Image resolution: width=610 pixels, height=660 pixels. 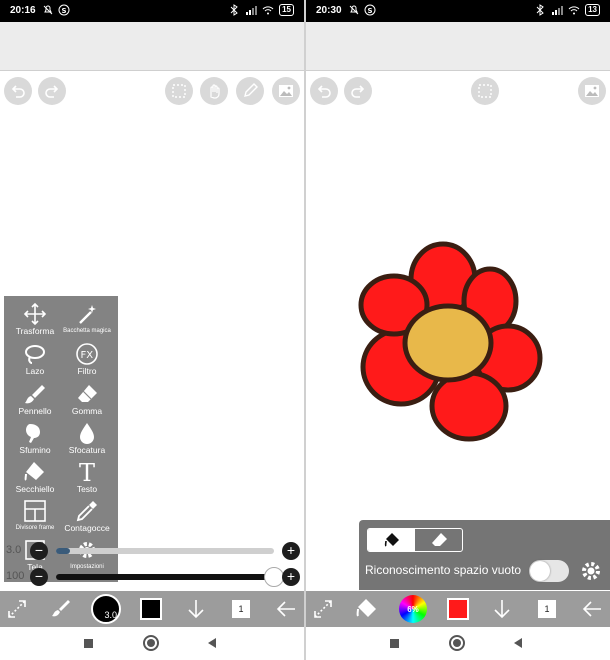 I want to click on status-time: 20:16, so click(x=23, y=10).